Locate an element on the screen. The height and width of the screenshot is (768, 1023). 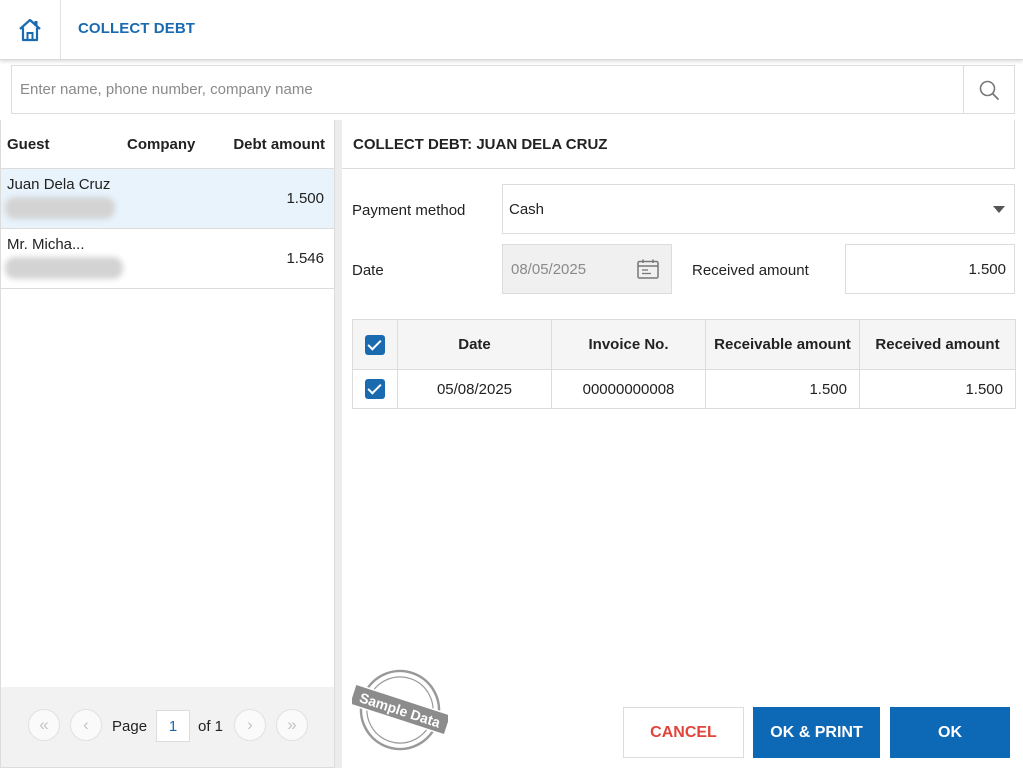
search-bar is located at coordinates (513, 89).